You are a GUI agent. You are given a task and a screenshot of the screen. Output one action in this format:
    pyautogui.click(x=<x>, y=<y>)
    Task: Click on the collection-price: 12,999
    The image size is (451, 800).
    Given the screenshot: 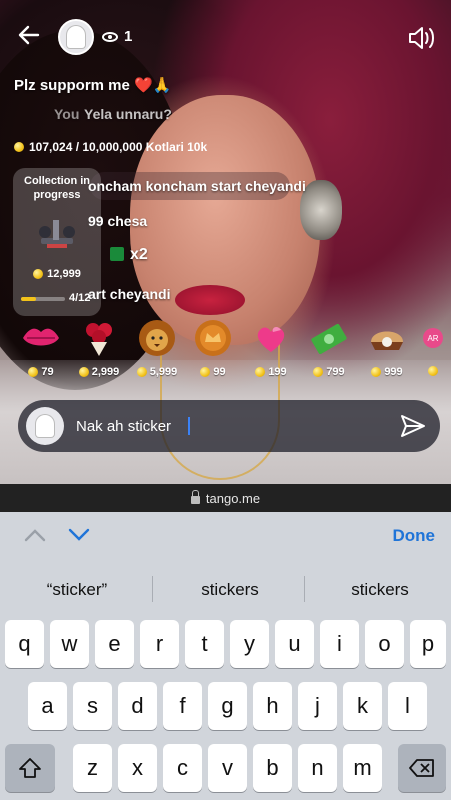 What is the action you would take?
    pyautogui.click(x=57, y=274)
    